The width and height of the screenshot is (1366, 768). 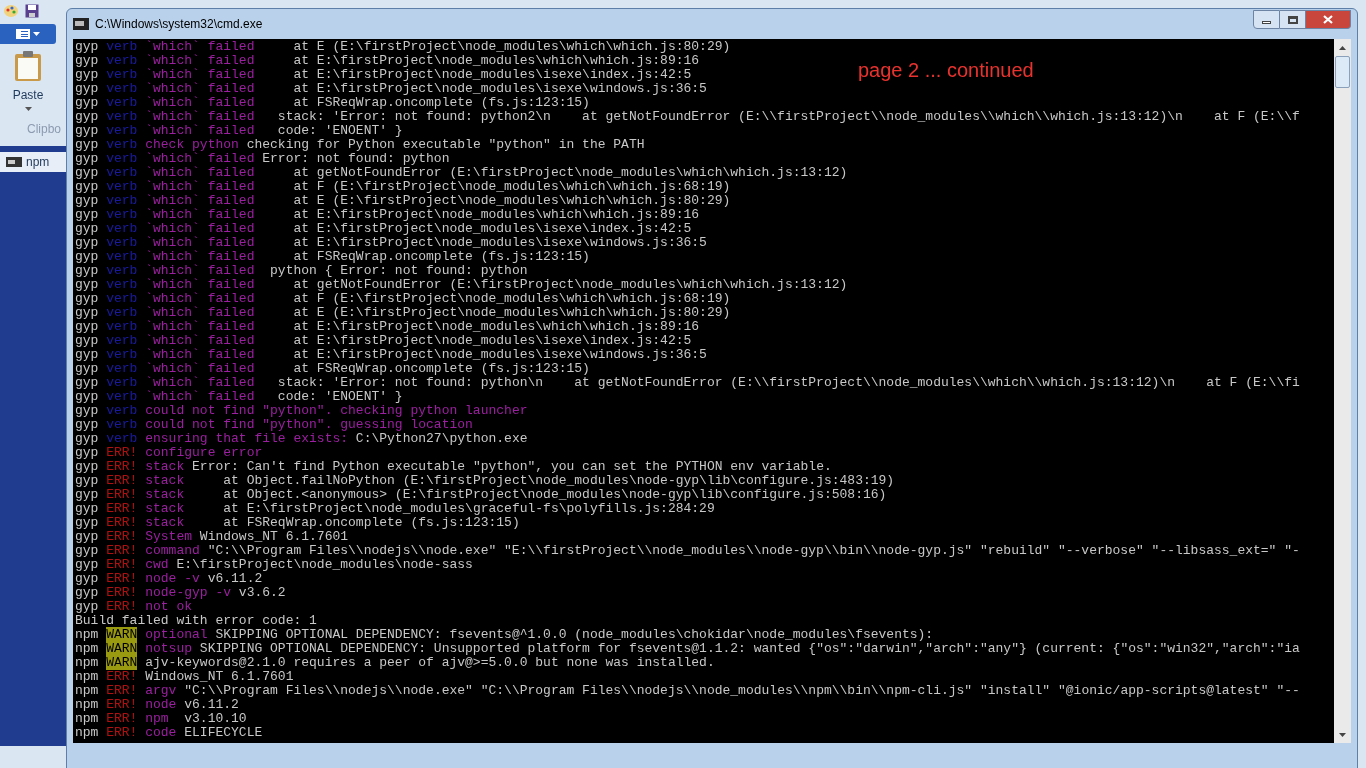 What do you see at coordinates (1342, 734) in the screenshot?
I see `scroll-down-icon` at bounding box center [1342, 734].